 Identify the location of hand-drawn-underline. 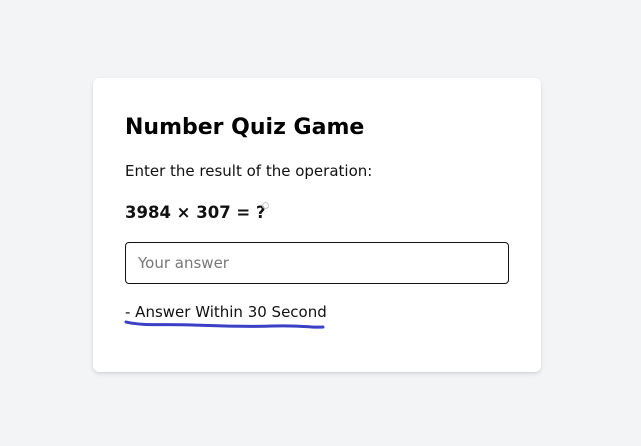
(224, 324).